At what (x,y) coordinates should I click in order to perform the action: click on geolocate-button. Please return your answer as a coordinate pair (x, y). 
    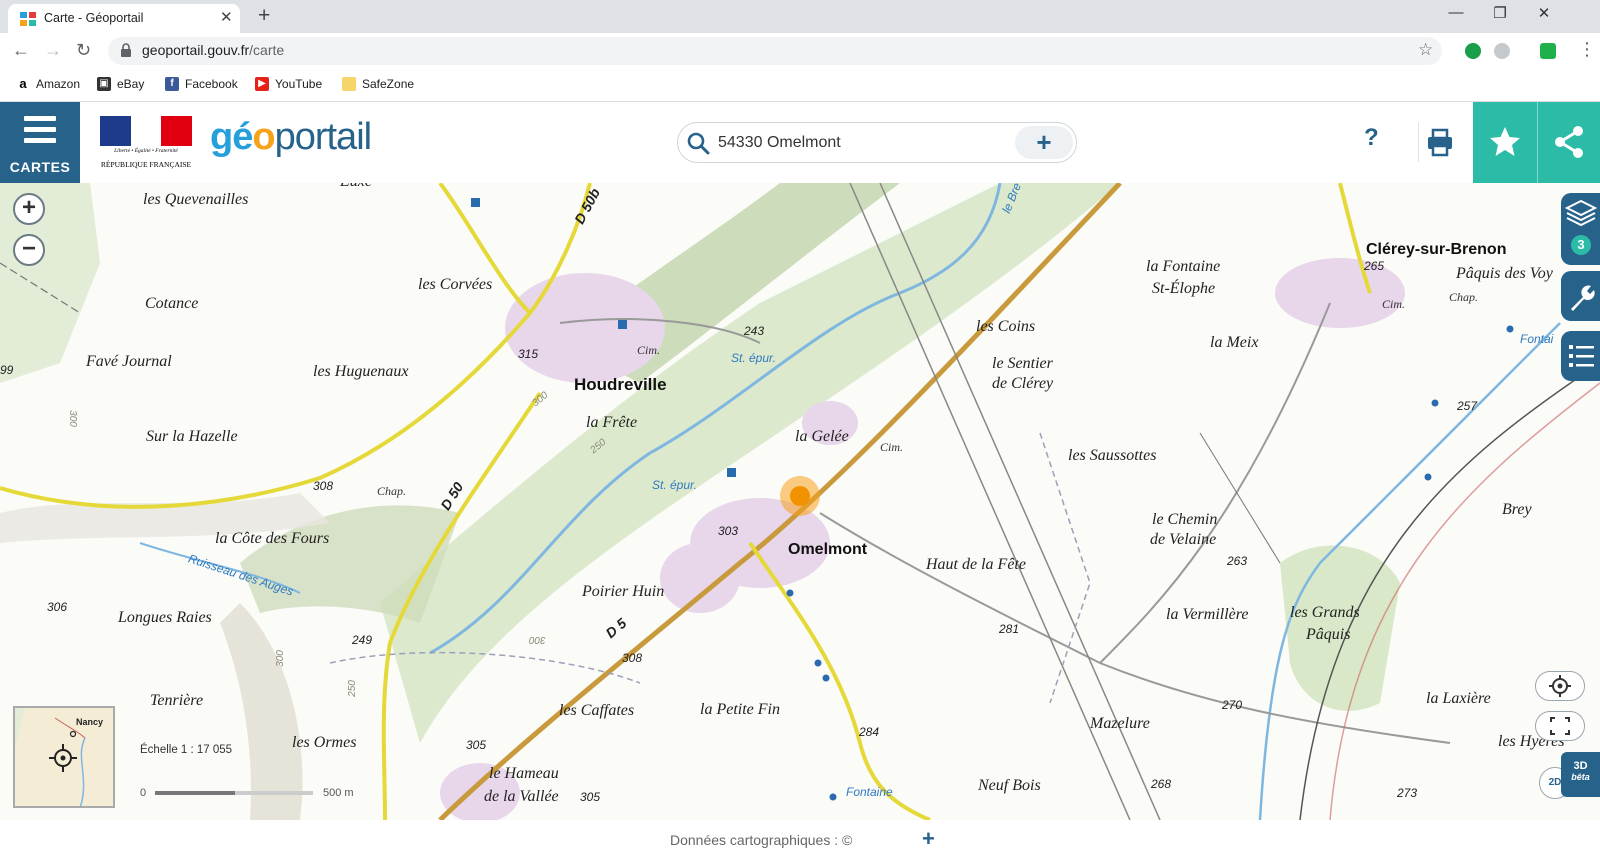
    Looking at the image, I should click on (1560, 686).